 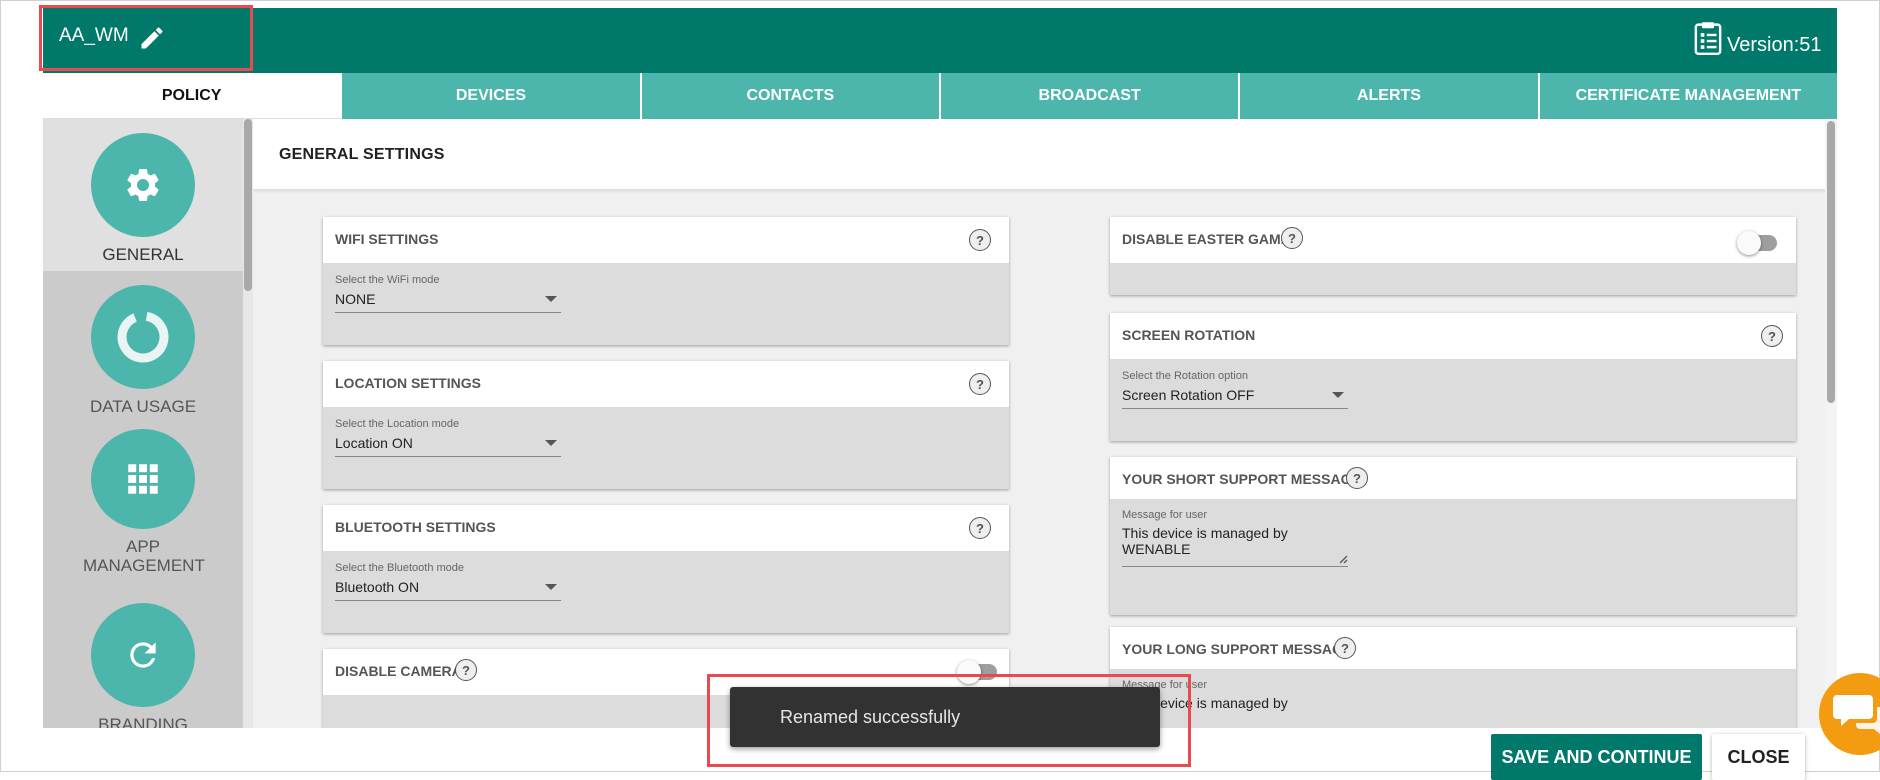 What do you see at coordinates (1453, 240) in the screenshot?
I see `card-header: DISABLE EASTER GAME ?` at bounding box center [1453, 240].